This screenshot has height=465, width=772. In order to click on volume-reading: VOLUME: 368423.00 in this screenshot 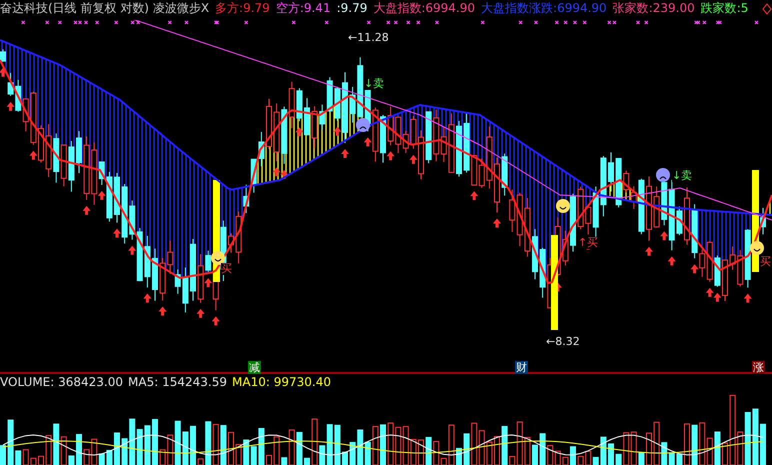, I will do `click(62, 382)`.